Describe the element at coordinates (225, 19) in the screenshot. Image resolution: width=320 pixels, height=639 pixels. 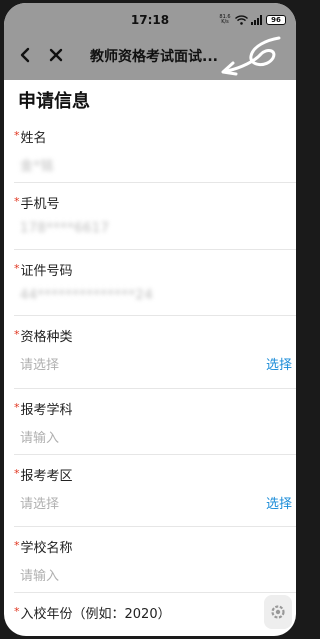
I see `network-speed: 81.6 K/s` at that location.